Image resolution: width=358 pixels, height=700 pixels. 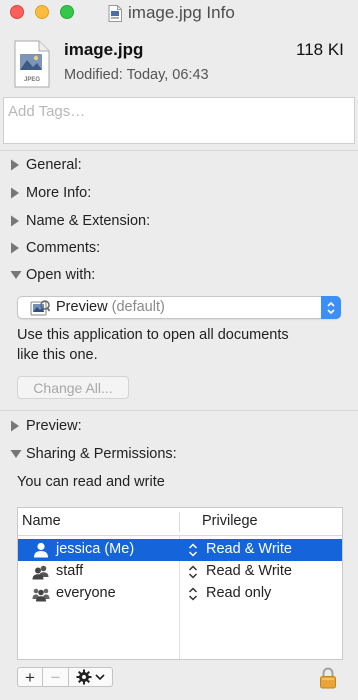 What do you see at coordinates (167, 75) in the screenshot?
I see `modified-value: Today, 06:43` at bounding box center [167, 75].